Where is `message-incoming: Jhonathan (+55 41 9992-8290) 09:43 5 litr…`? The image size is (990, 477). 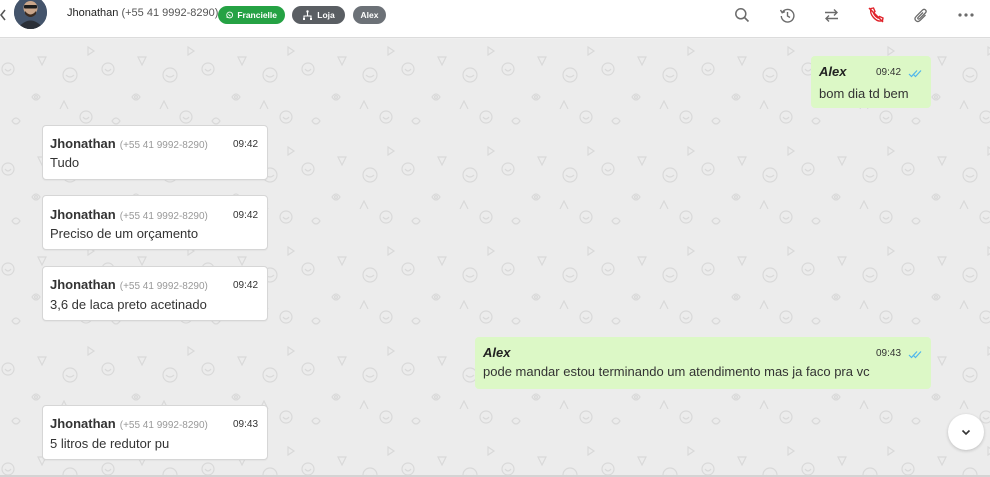
message-incoming: Jhonathan (+55 41 9992-8290) 09:43 5 litr… is located at coordinates (155, 432).